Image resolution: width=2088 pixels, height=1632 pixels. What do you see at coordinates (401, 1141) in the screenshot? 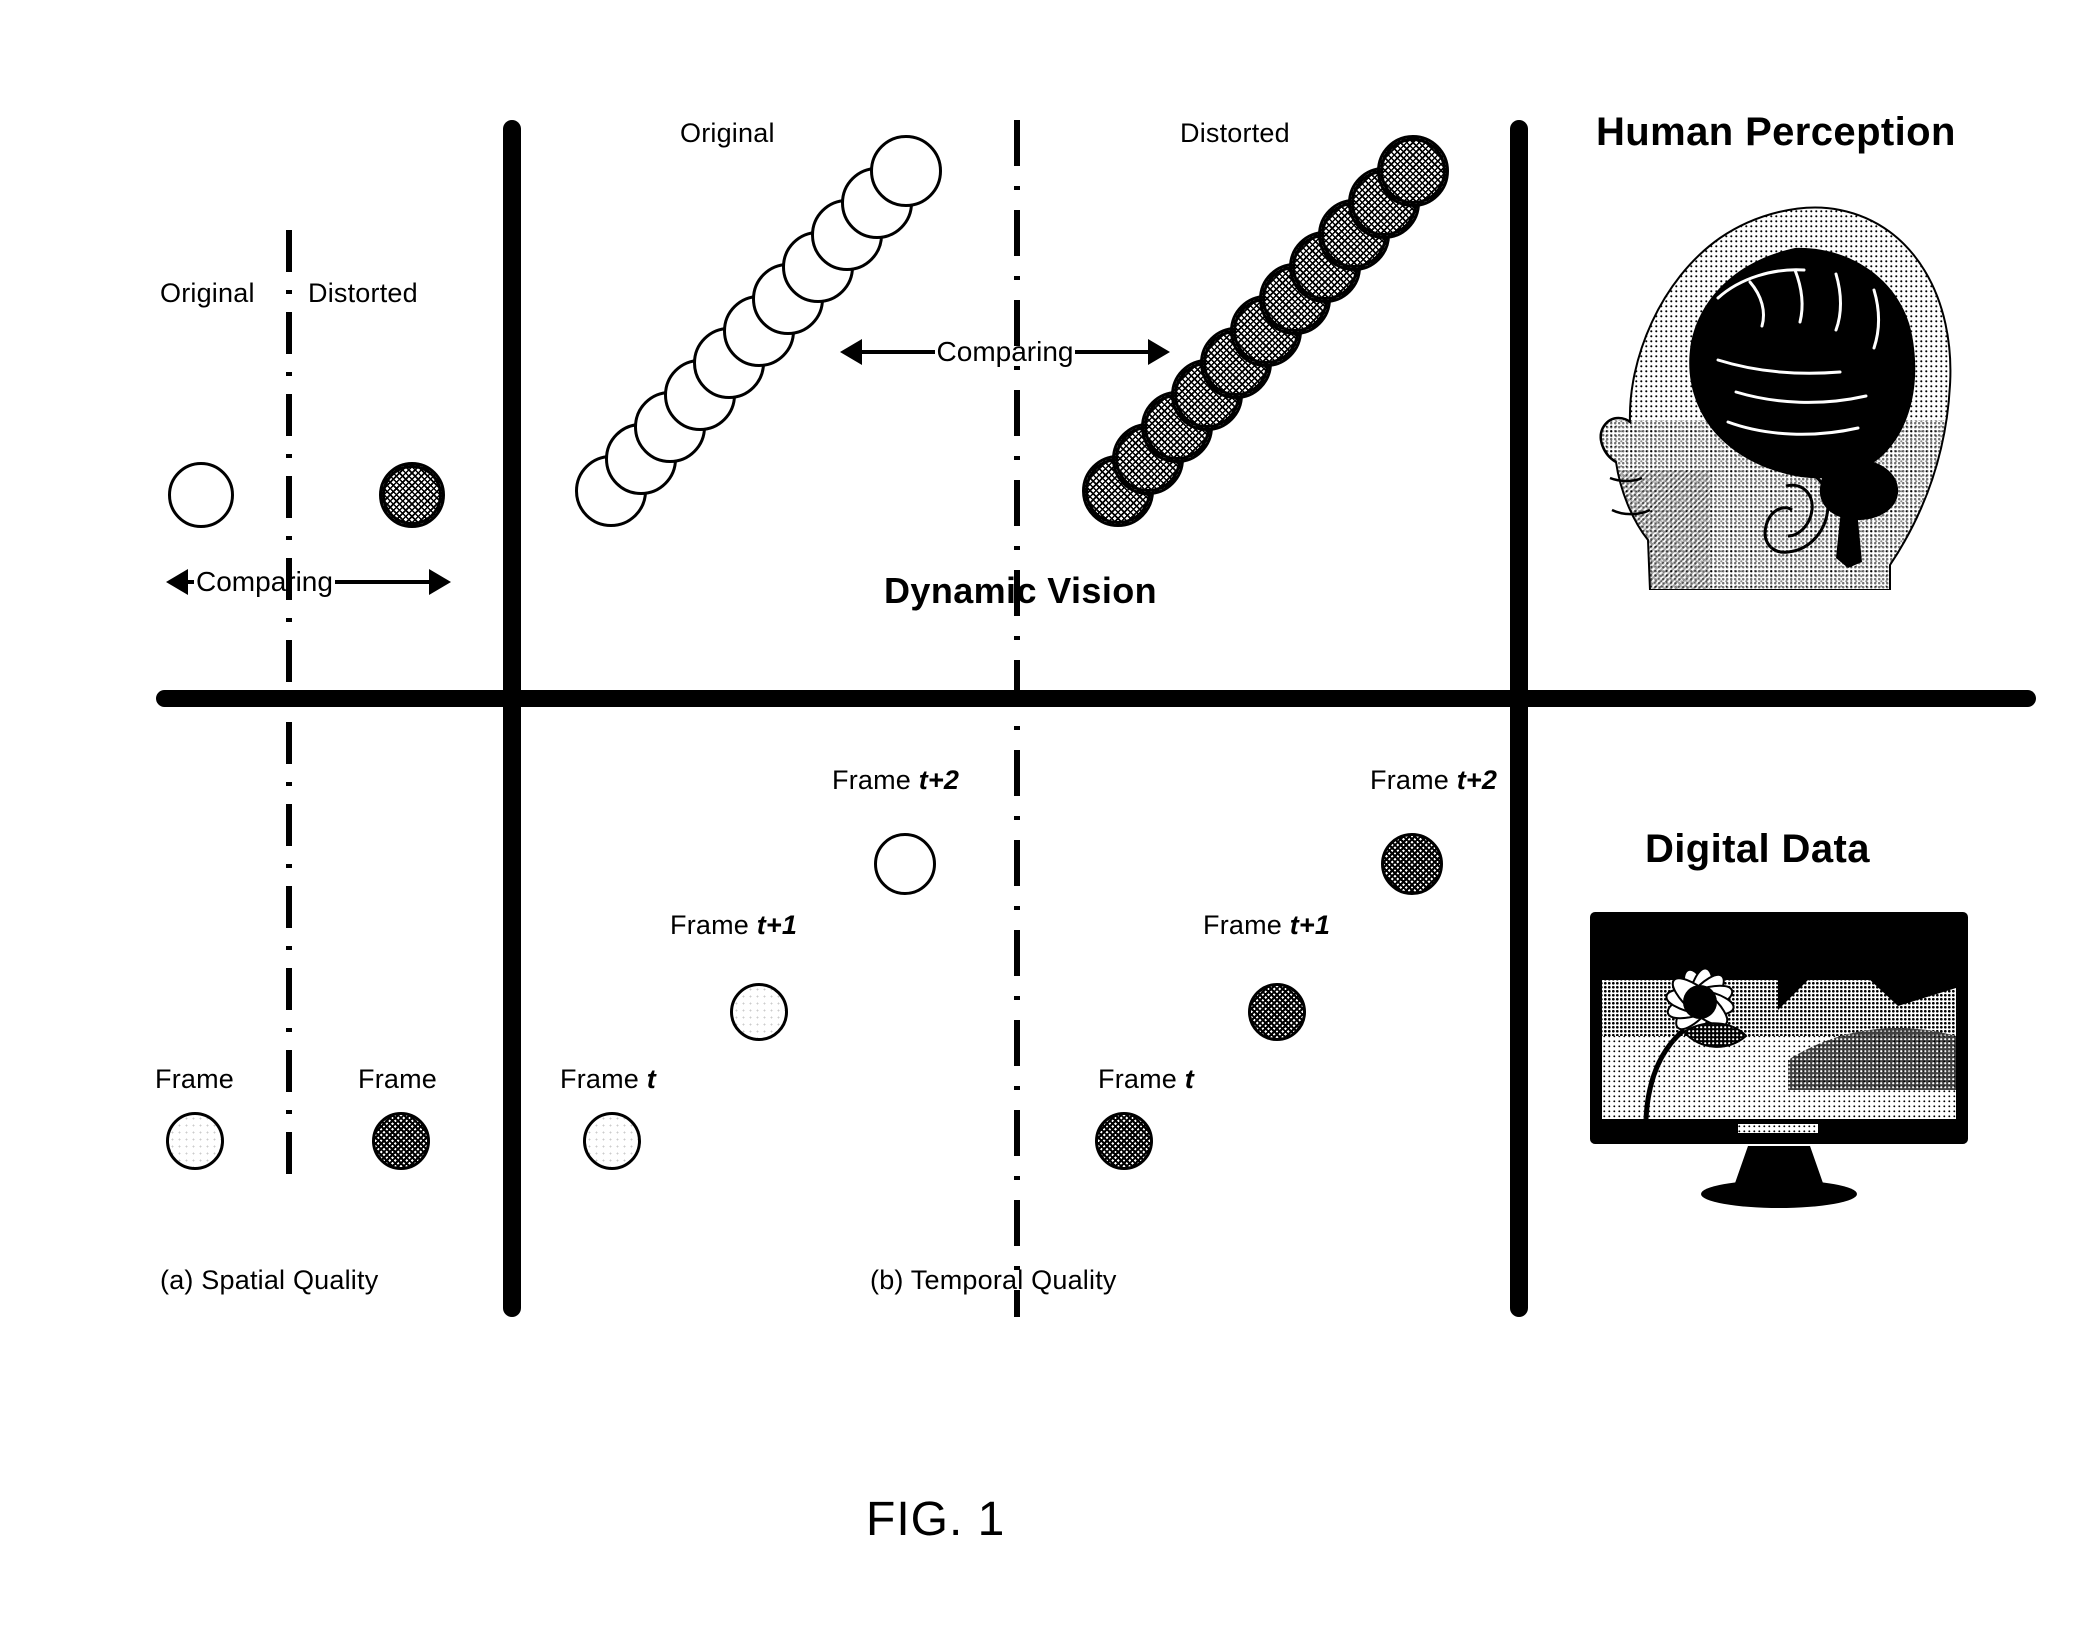
I see `panel-a-frame-distorted-circle` at bounding box center [401, 1141].